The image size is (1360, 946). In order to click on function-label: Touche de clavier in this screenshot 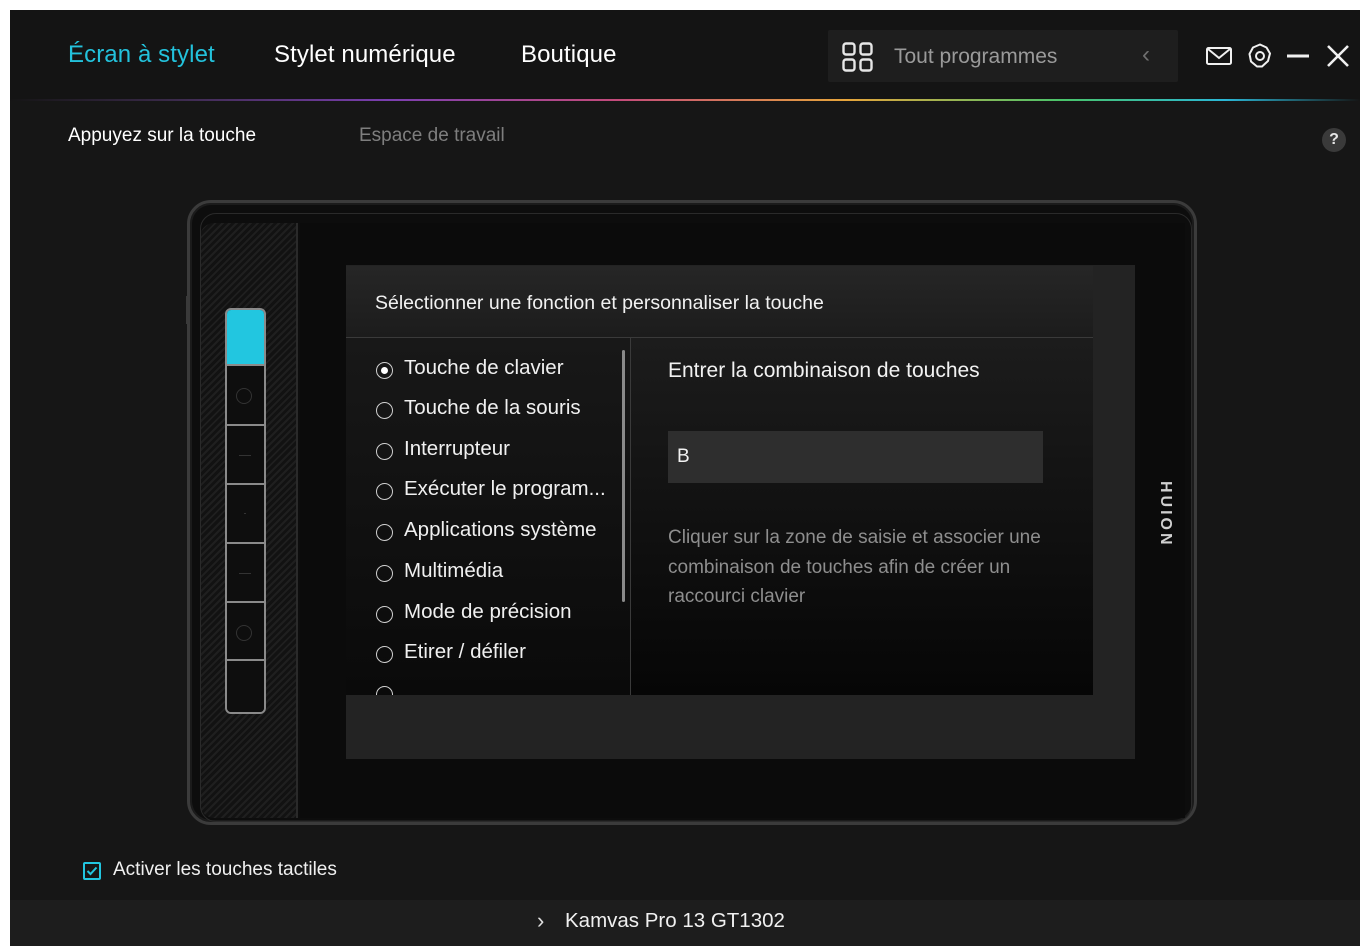, I will do `click(484, 367)`.